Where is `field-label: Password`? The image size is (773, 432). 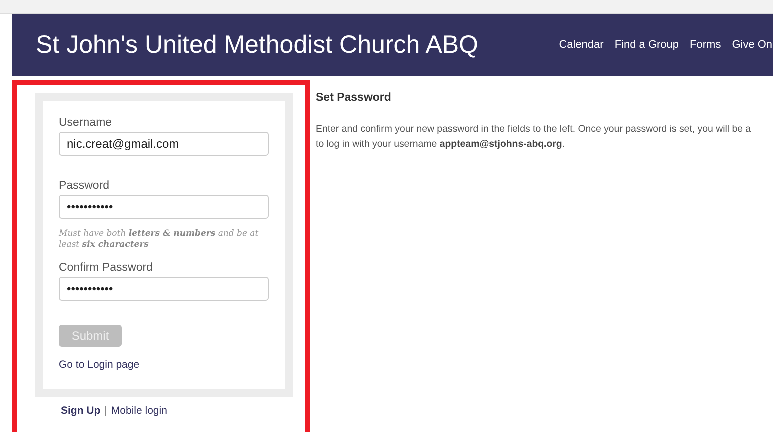 field-label: Password is located at coordinates (84, 186).